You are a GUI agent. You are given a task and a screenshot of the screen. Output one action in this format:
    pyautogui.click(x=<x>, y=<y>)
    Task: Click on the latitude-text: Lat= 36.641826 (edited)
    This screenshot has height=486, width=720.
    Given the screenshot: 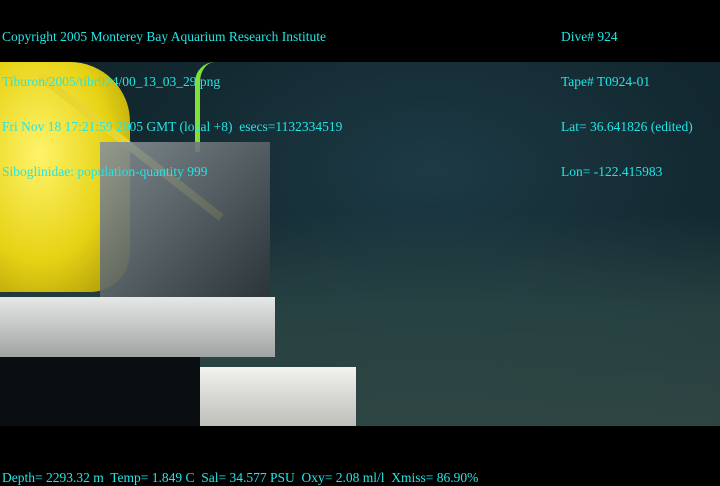 What is the action you would take?
    pyautogui.click(x=627, y=126)
    